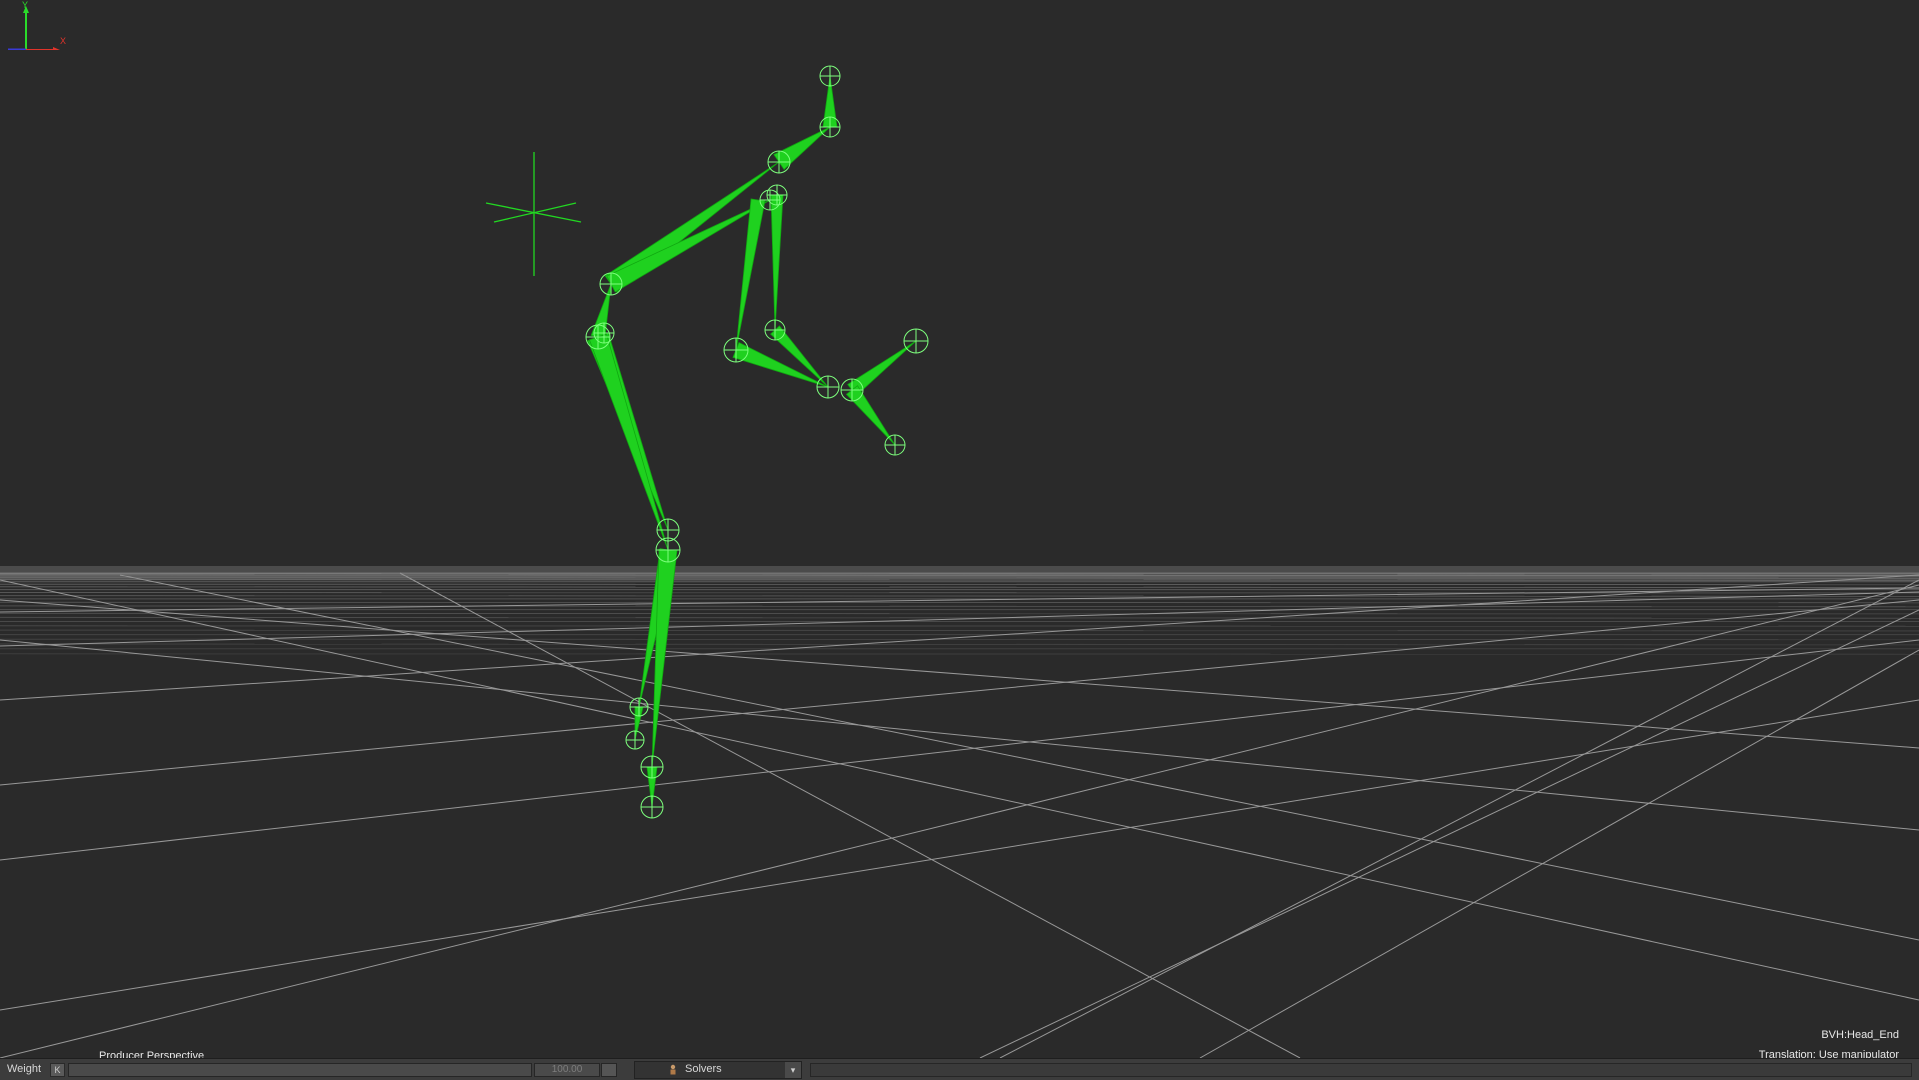 The image size is (1919, 1080). Describe the element at coordinates (25, 5) in the screenshot. I see `axis-y-label: Y` at that location.